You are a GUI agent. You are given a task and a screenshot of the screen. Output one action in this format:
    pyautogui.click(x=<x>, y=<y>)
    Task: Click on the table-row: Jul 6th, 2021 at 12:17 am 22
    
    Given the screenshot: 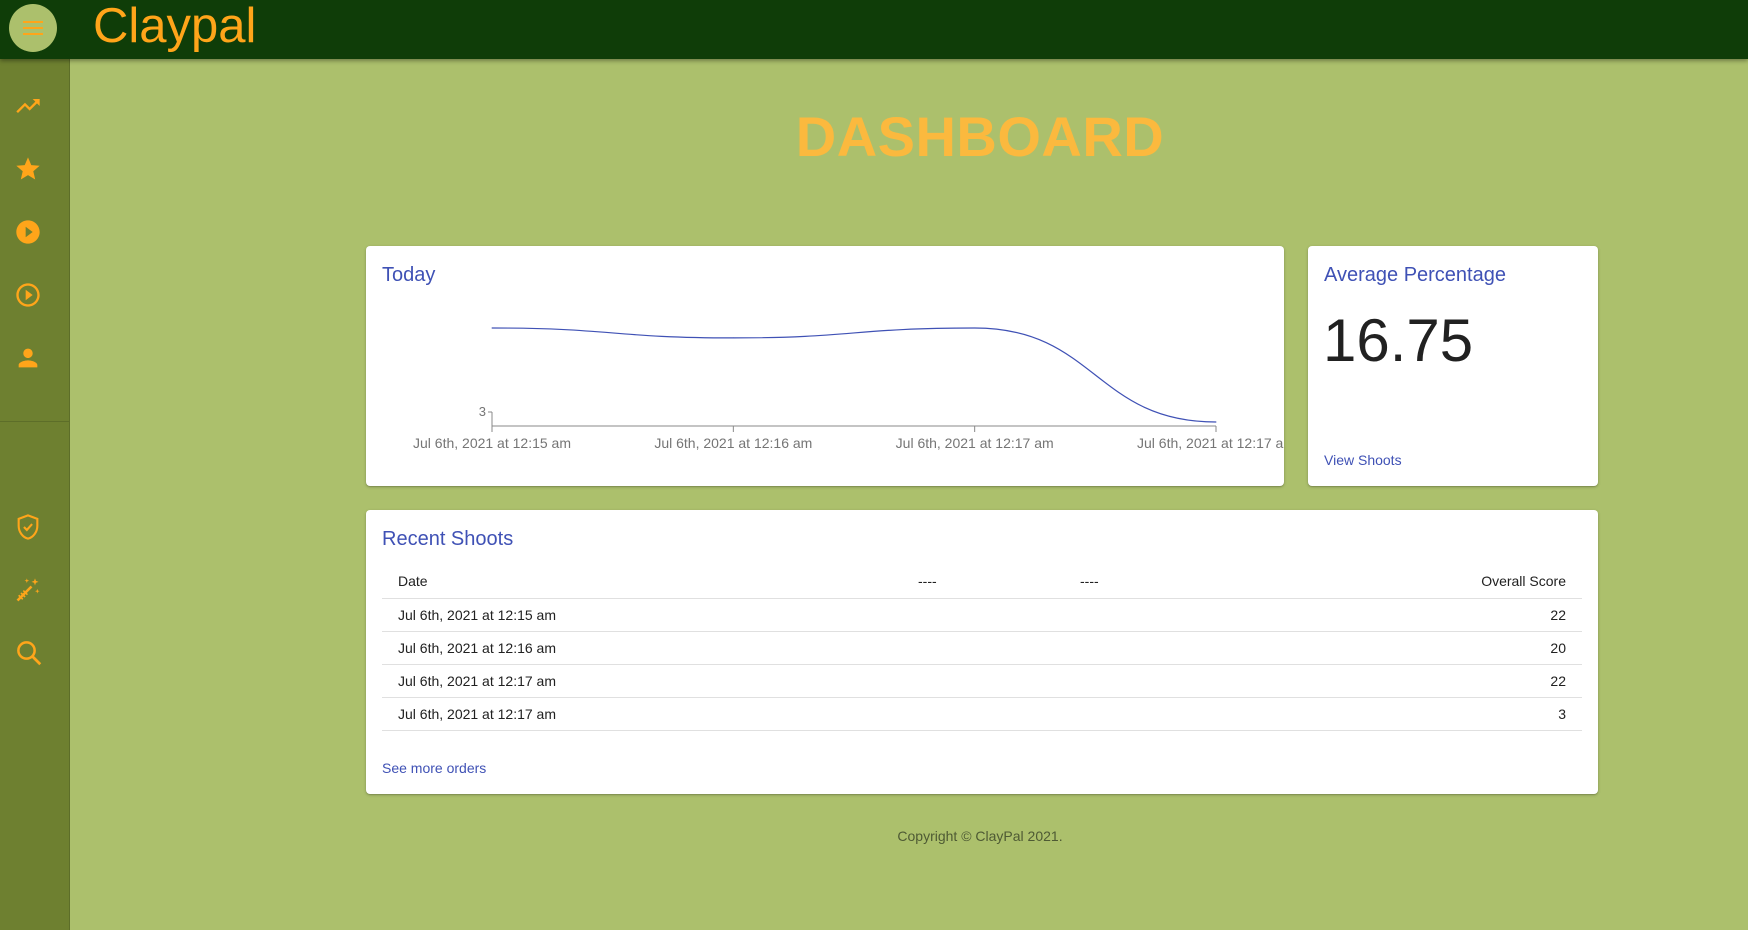 What is the action you would take?
    pyautogui.click(x=982, y=681)
    